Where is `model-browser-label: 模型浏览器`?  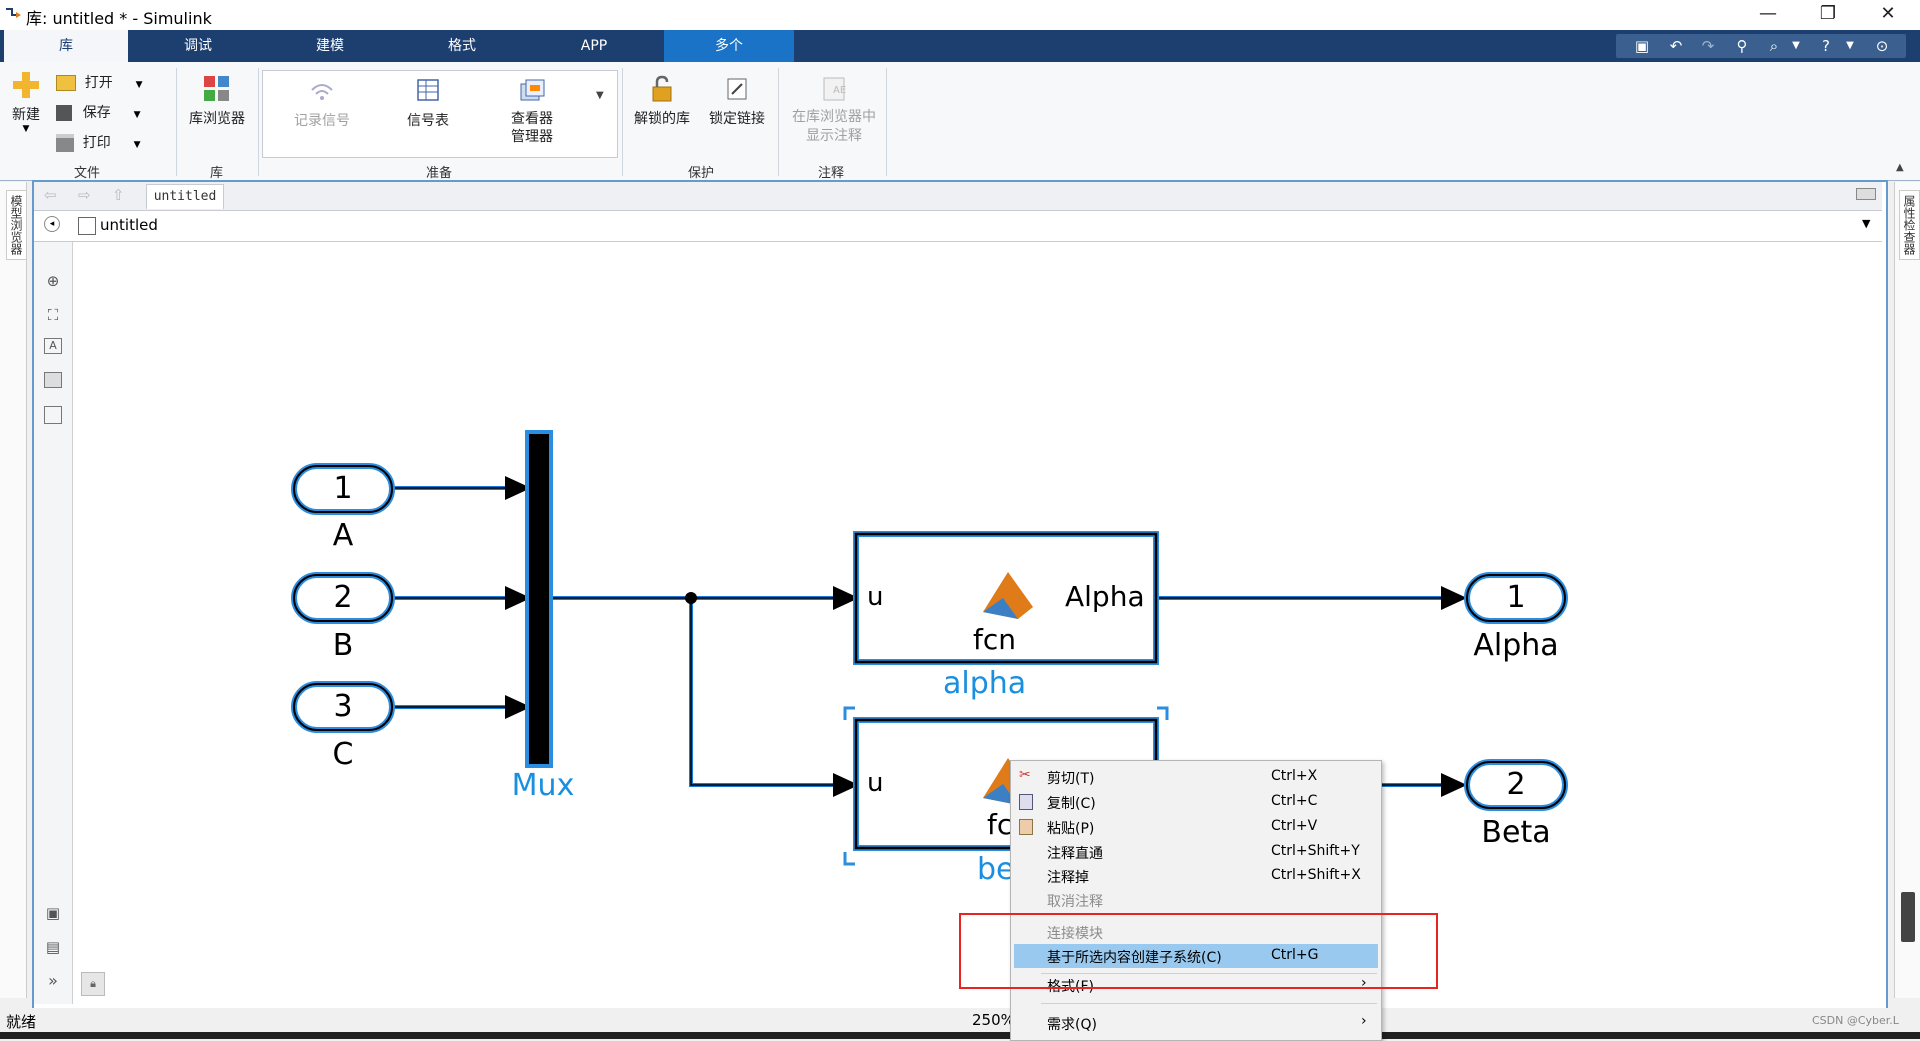
model-browser-label: 模型浏览器 is located at coordinates (16, 225).